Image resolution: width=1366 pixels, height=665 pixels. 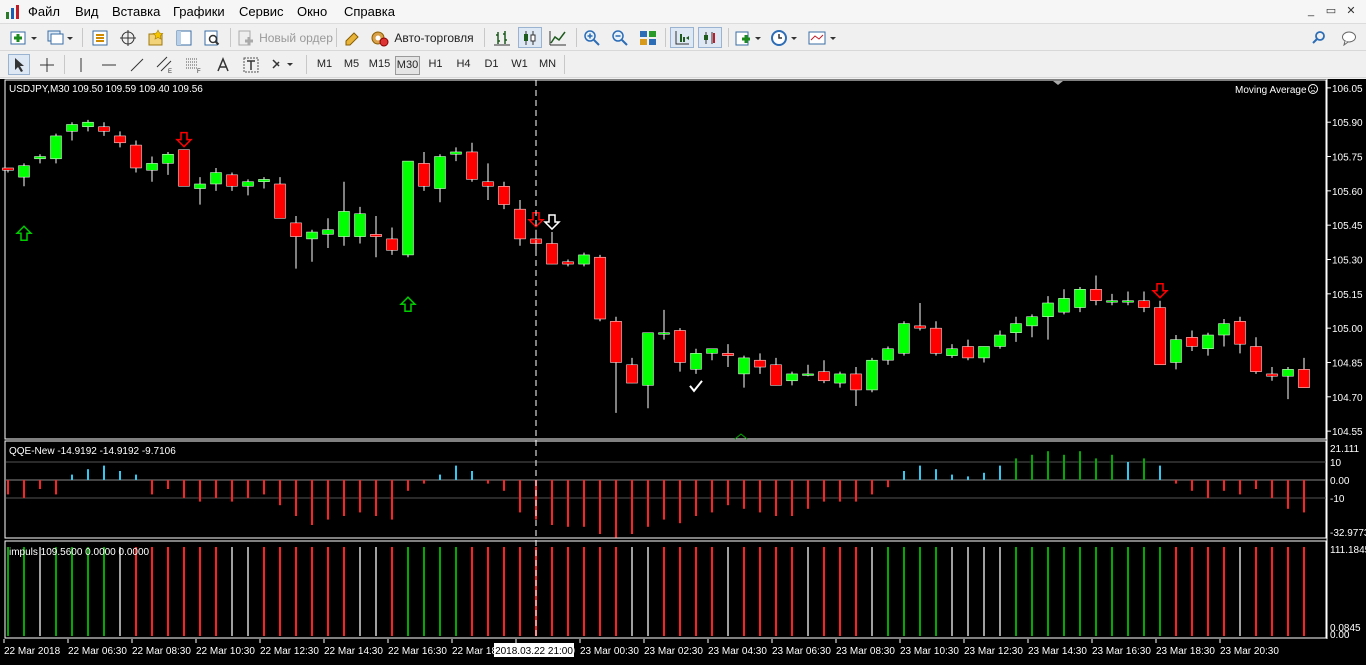 What do you see at coordinates (324, 65) in the screenshot?
I see `timeframe-m1: M1` at bounding box center [324, 65].